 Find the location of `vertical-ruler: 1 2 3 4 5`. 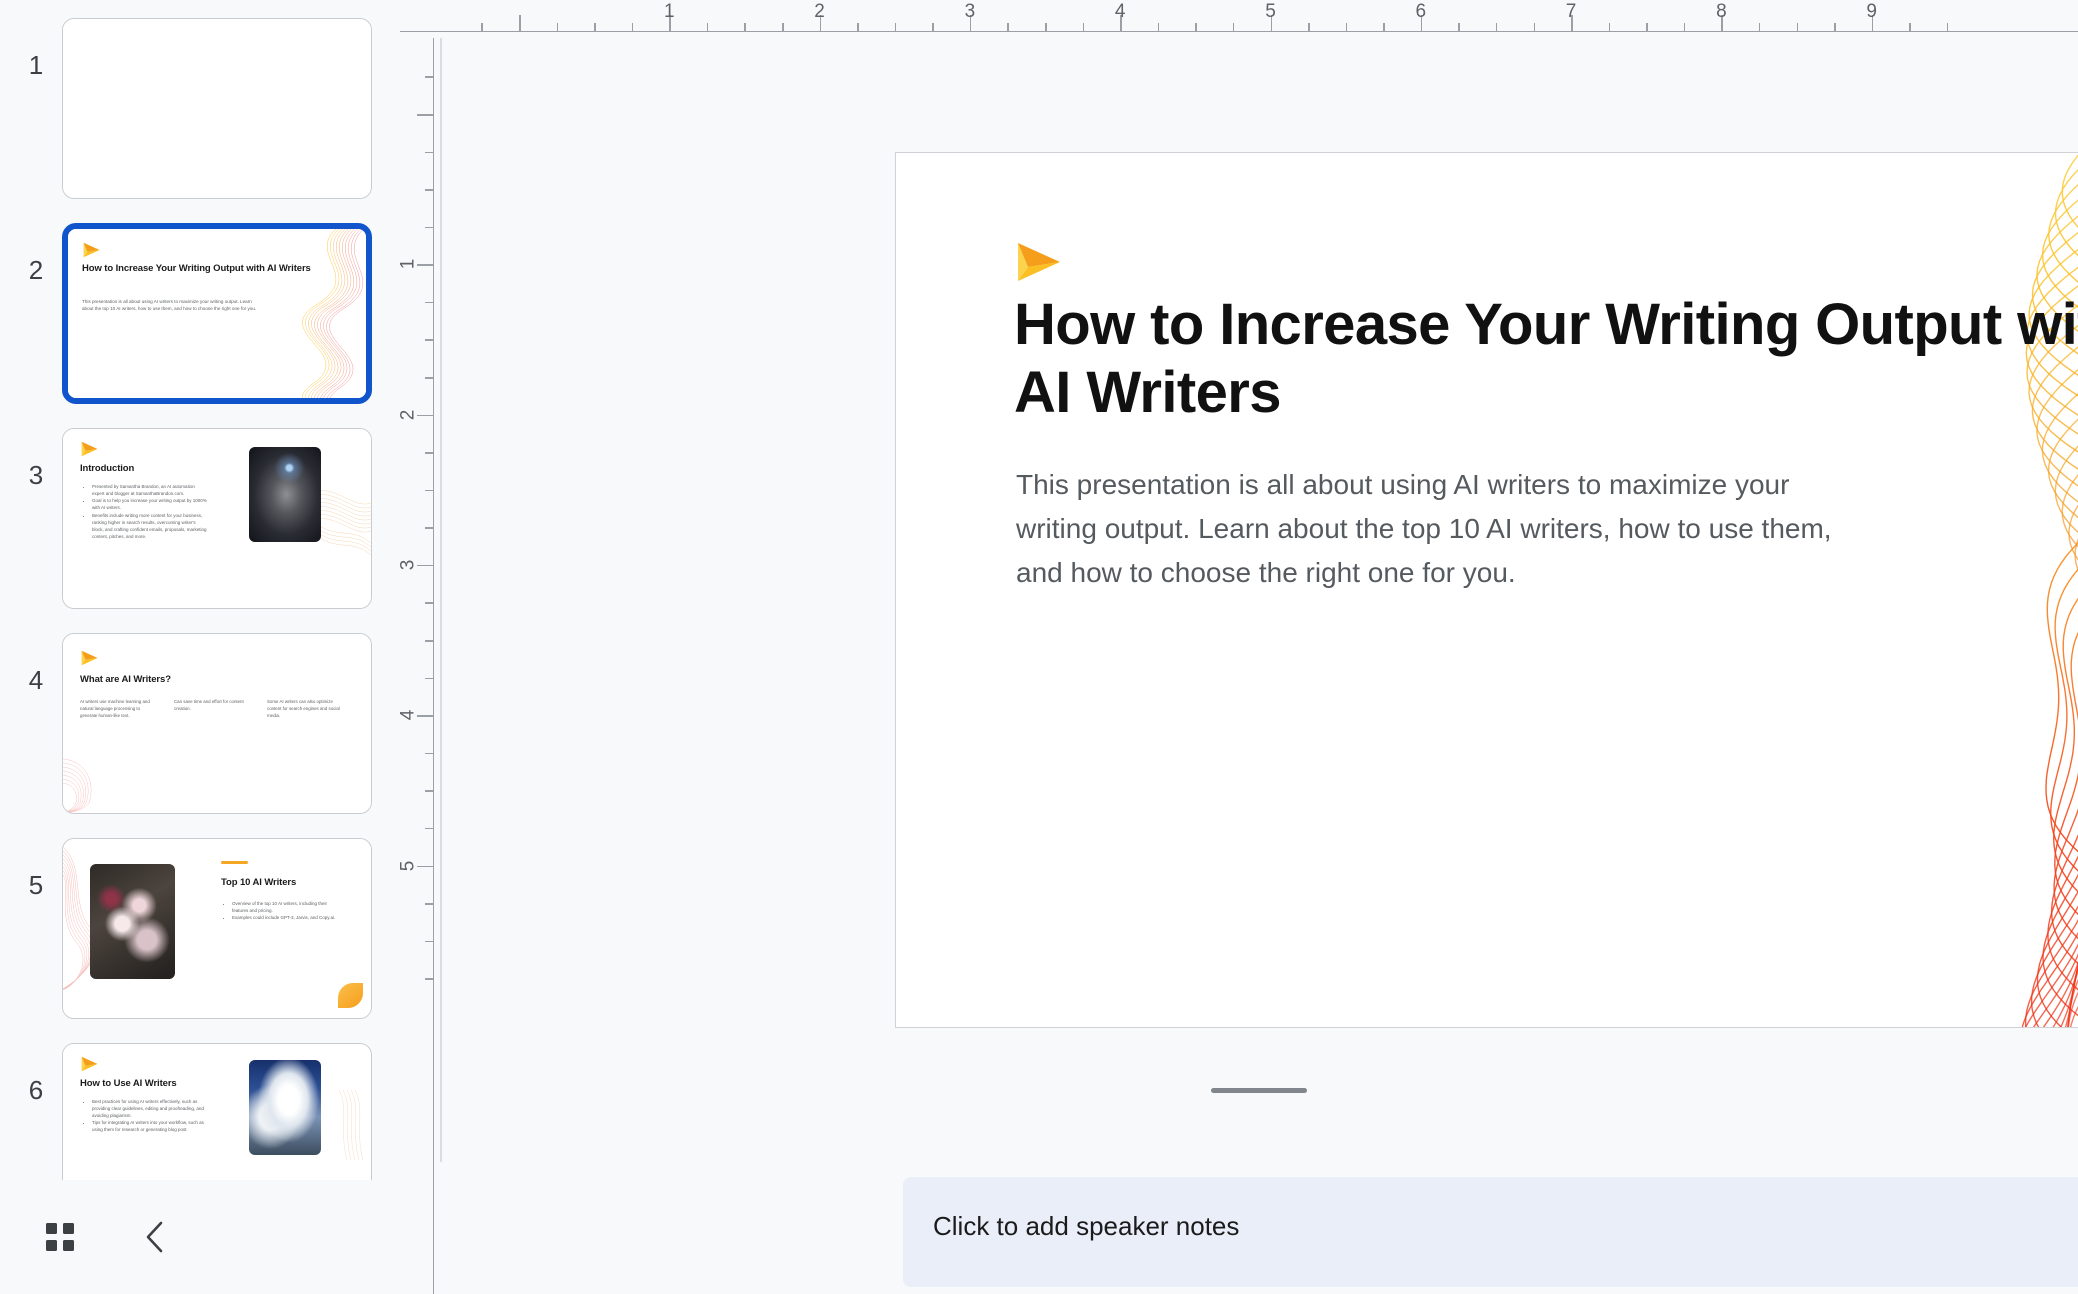

vertical-ruler: 1 2 3 4 5 is located at coordinates (420, 666).